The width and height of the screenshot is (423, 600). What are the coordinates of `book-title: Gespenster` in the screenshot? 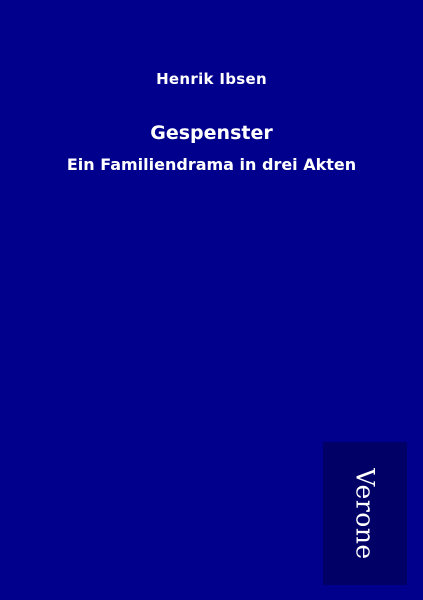 It's located at (211, 133).